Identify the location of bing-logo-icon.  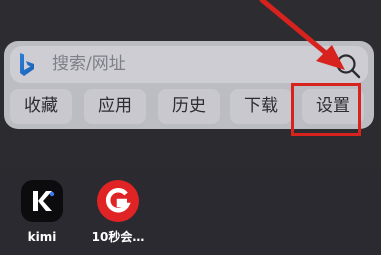
(27, 64).